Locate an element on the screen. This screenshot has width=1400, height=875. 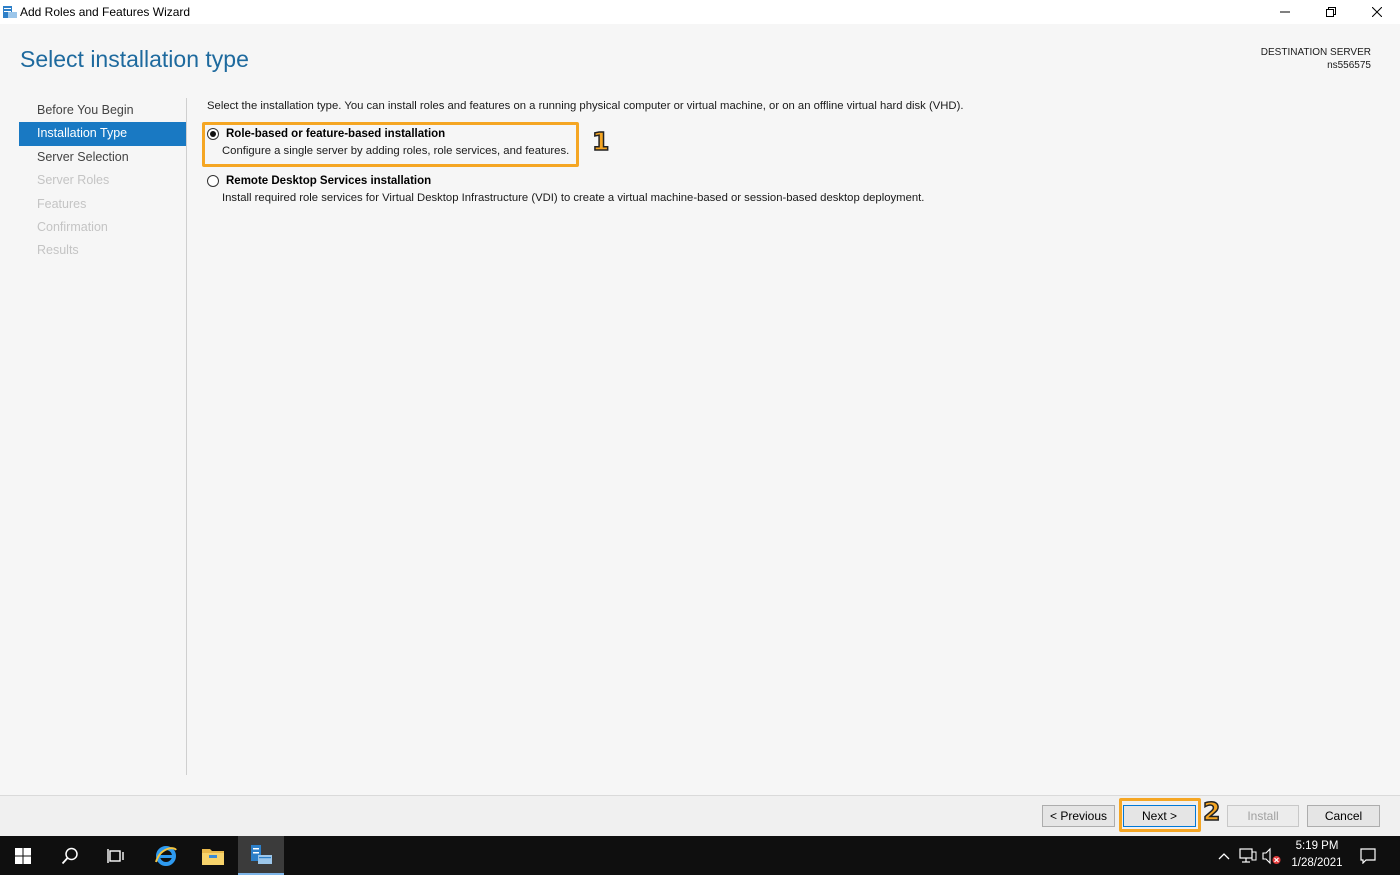
task-view-button is located at coordinates (116, 855).